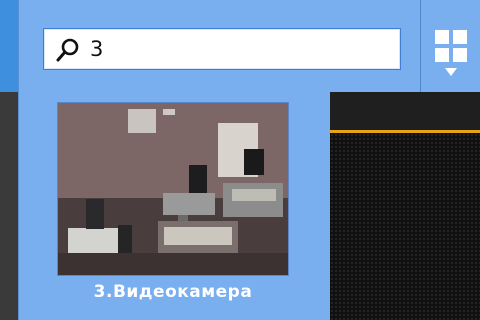 This screenshot has width=480, height=320. Describe the element at coordinates (173, 292) in the screenshot. I see `camera-label: 3.Видеокамера` at that location.